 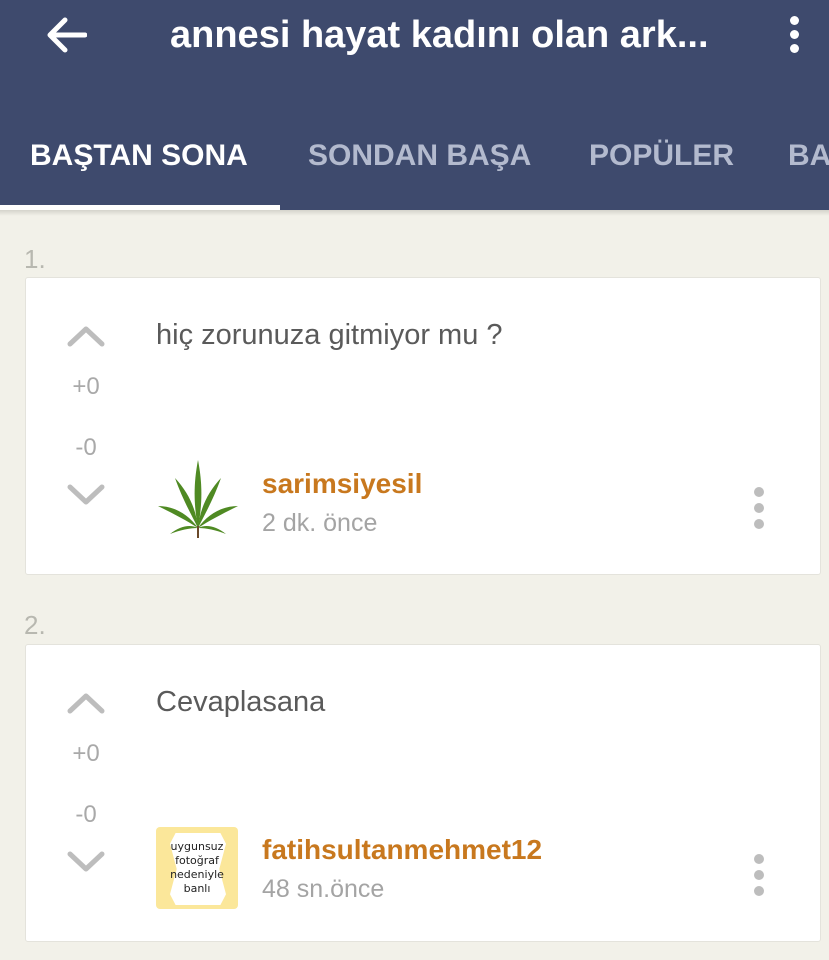 What do you see at coordinates (402, 850) in the screenshot?
I see `author-name: fatihsultanmehmet12` at bounding box center [402, 850].